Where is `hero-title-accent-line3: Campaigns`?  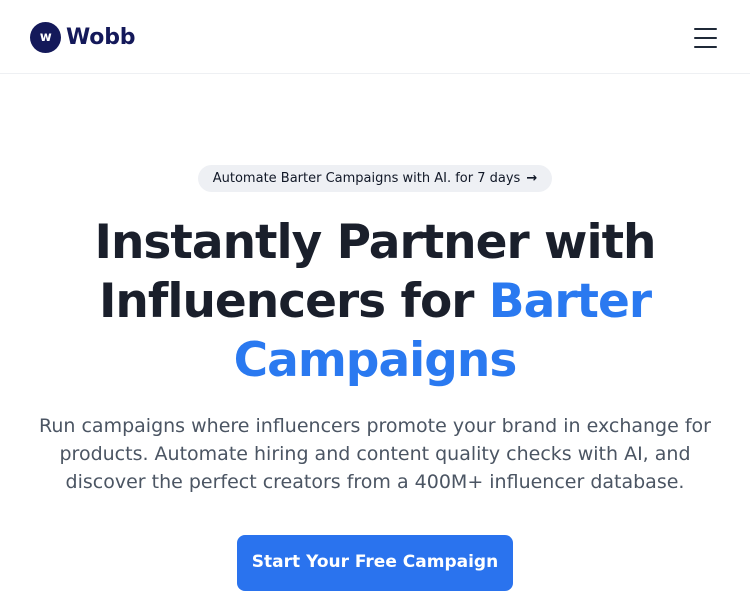
hero-title-accent-line3: Campaigns is located at coordinates (375, 360).